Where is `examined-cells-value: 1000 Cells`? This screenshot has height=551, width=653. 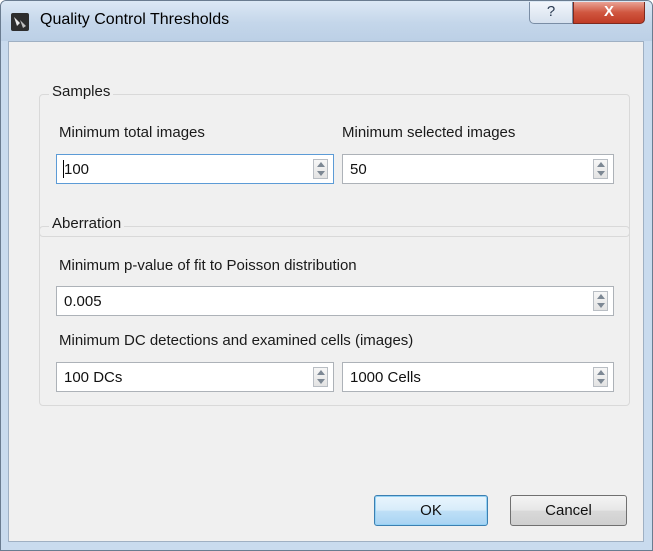 examined-cells-value: 1000 Cells is located at coordinates (385, 377).